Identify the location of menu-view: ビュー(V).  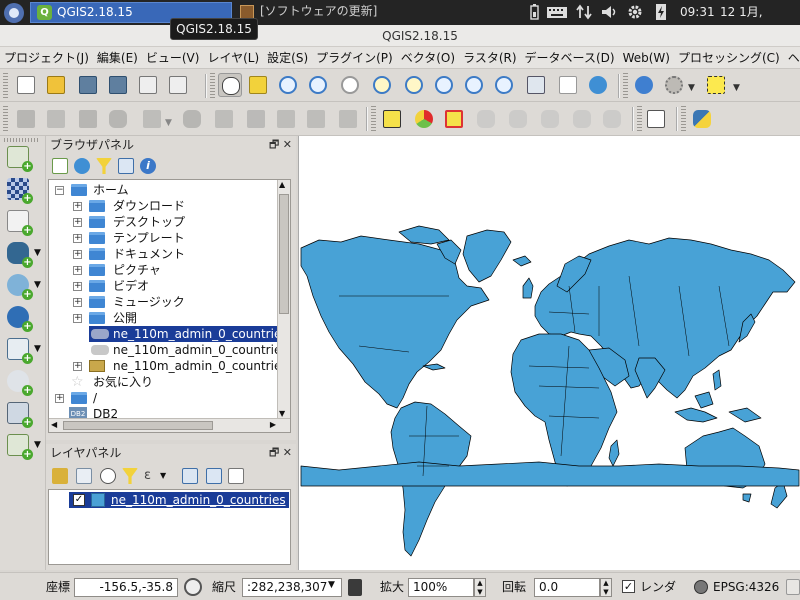
(173, 57).